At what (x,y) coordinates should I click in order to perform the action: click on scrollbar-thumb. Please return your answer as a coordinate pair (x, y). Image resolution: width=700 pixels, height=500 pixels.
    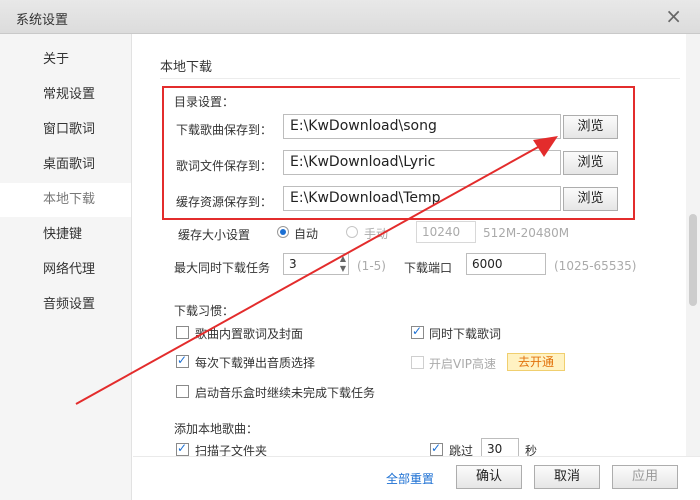
    Looking at the image, I should click on (693, 260).